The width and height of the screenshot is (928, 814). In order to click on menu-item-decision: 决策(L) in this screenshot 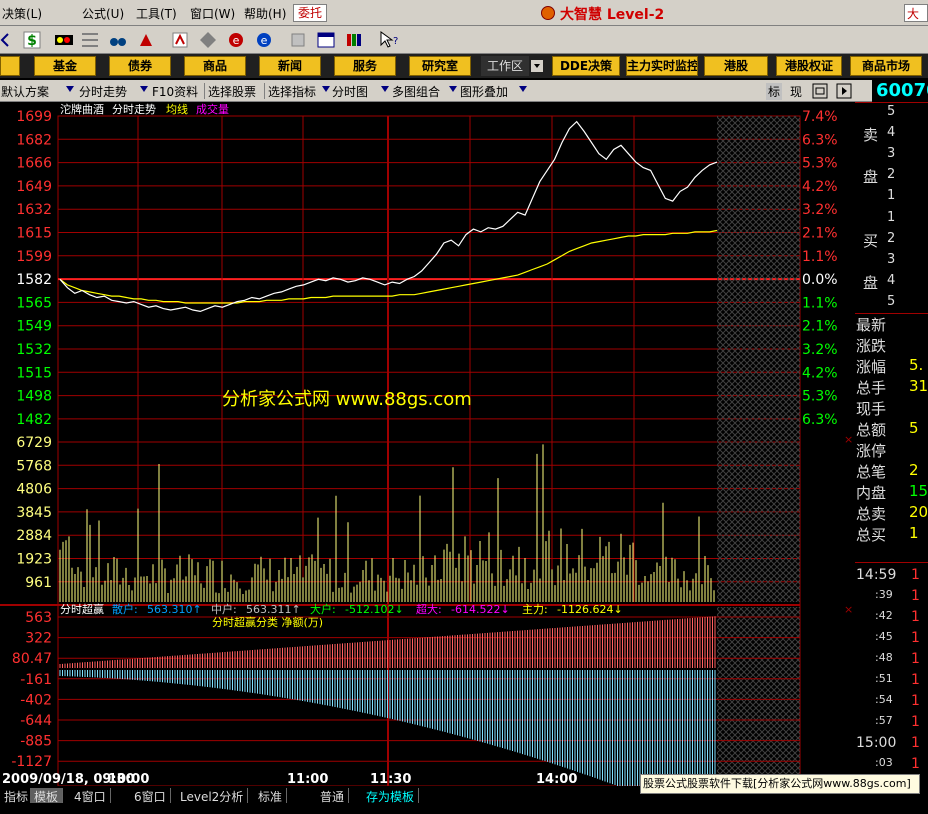, I will do `click(22, 13)`.